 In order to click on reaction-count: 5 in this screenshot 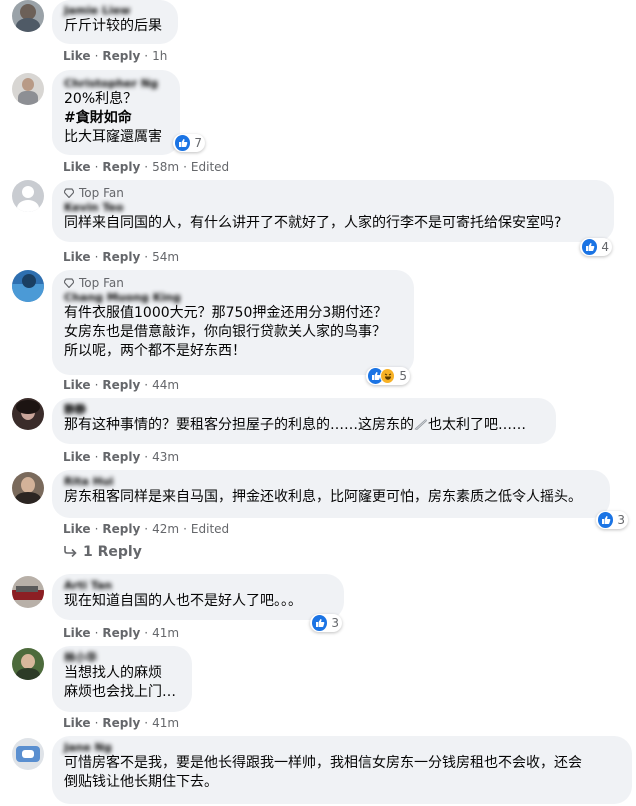, I will do `click(388, 376)`.